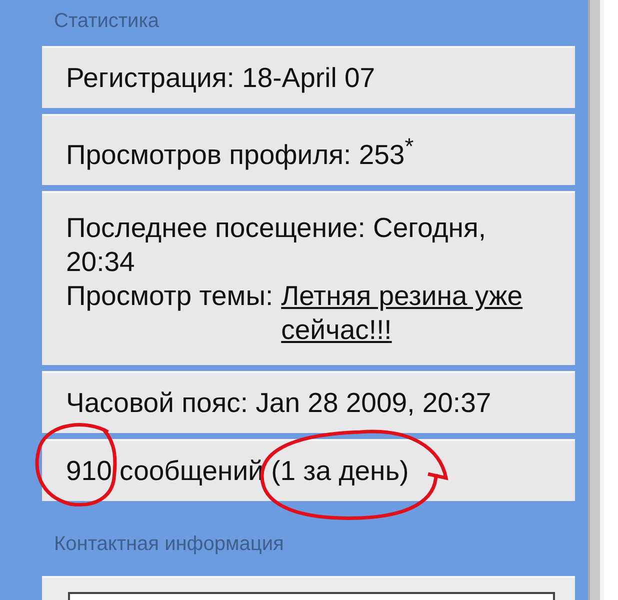  I want to click on scrollbar, so click(603, 300).